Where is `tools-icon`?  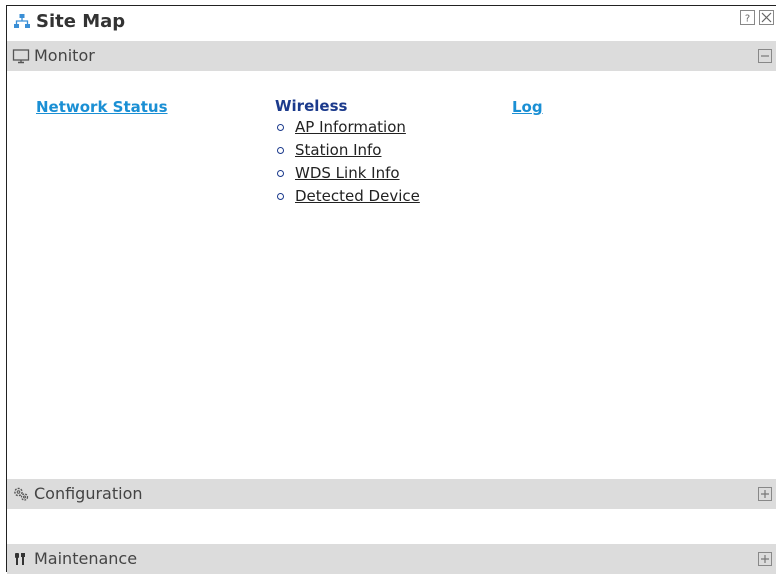
tools-icon is located at coordinates (21, 559).